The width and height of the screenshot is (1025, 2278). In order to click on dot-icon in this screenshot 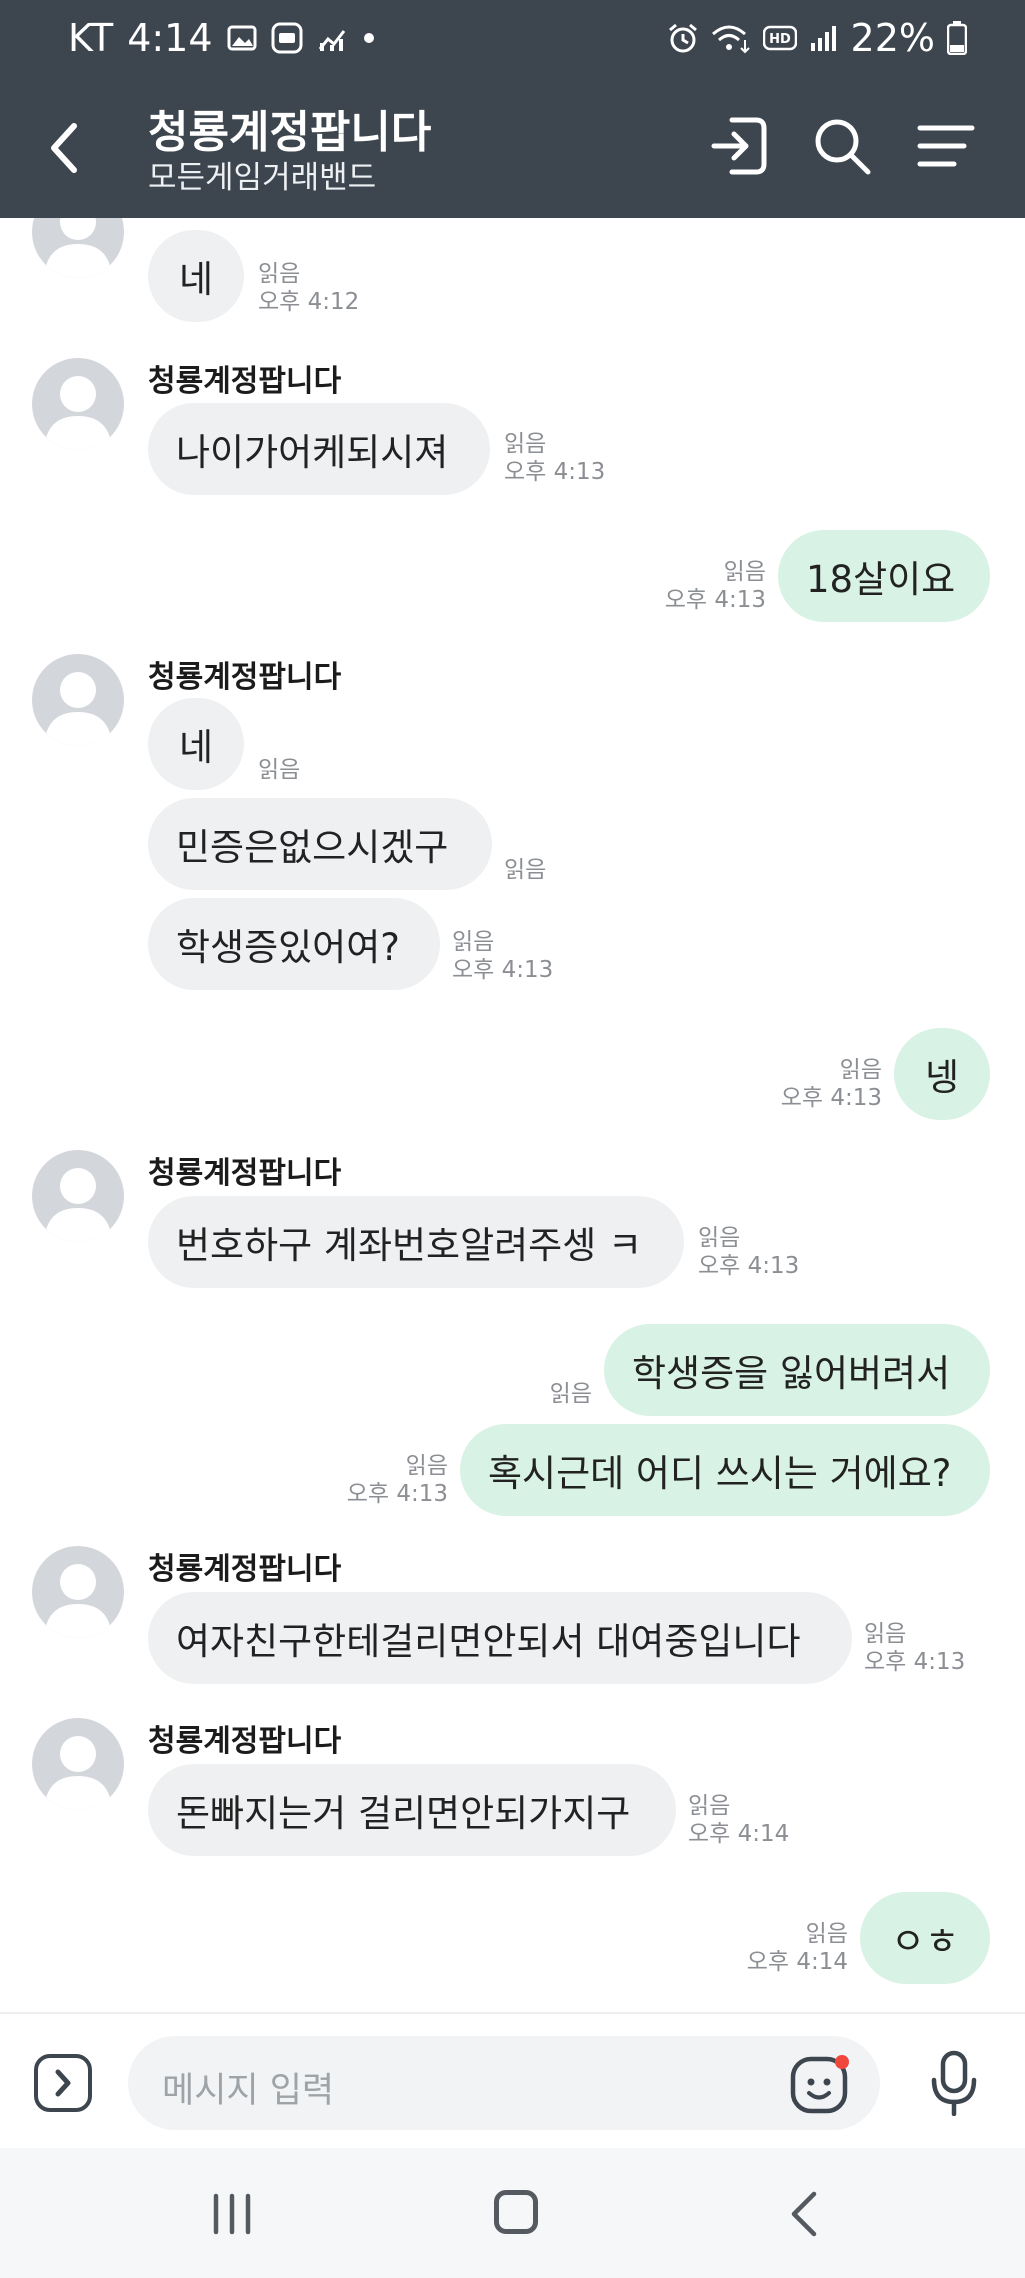, I will do `click(368, 38)`.